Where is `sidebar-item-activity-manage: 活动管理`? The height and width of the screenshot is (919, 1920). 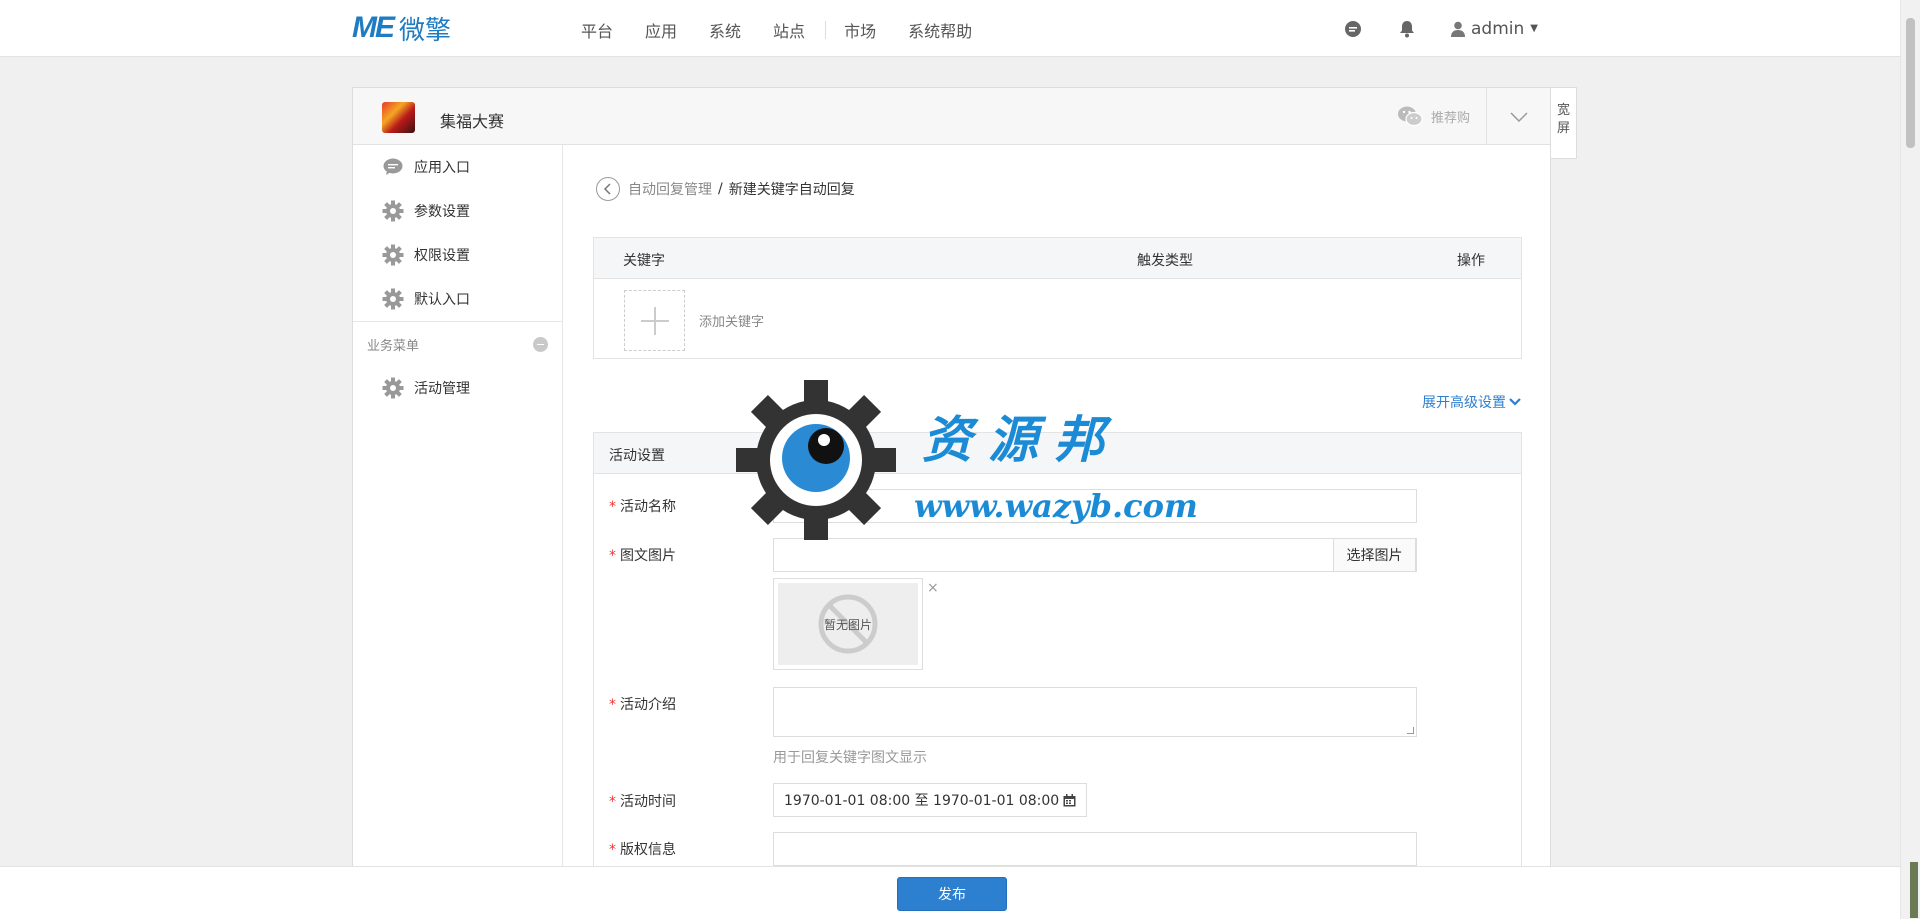 sidebar-item-activity-manage: 活动管理 is located at coordinates (457, 388).